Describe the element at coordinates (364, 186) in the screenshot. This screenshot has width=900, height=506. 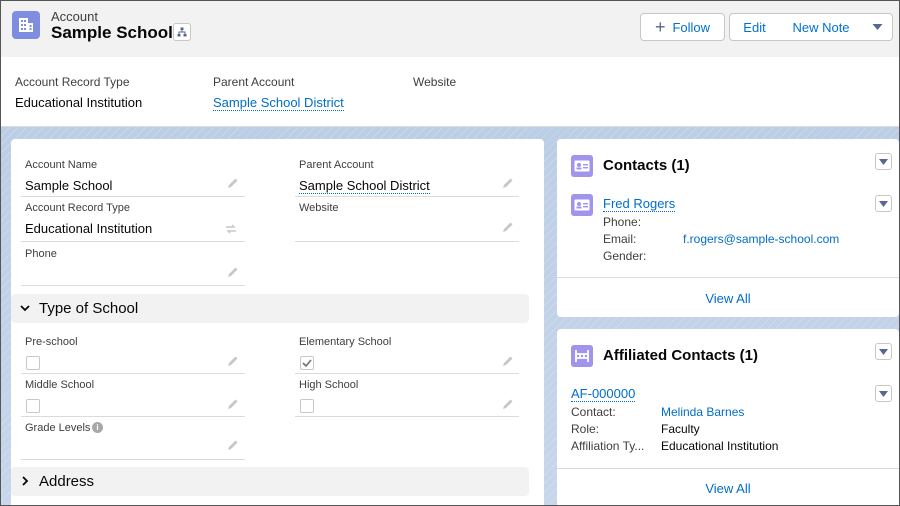
I see `parent-account-link: Sample School District` at that location.